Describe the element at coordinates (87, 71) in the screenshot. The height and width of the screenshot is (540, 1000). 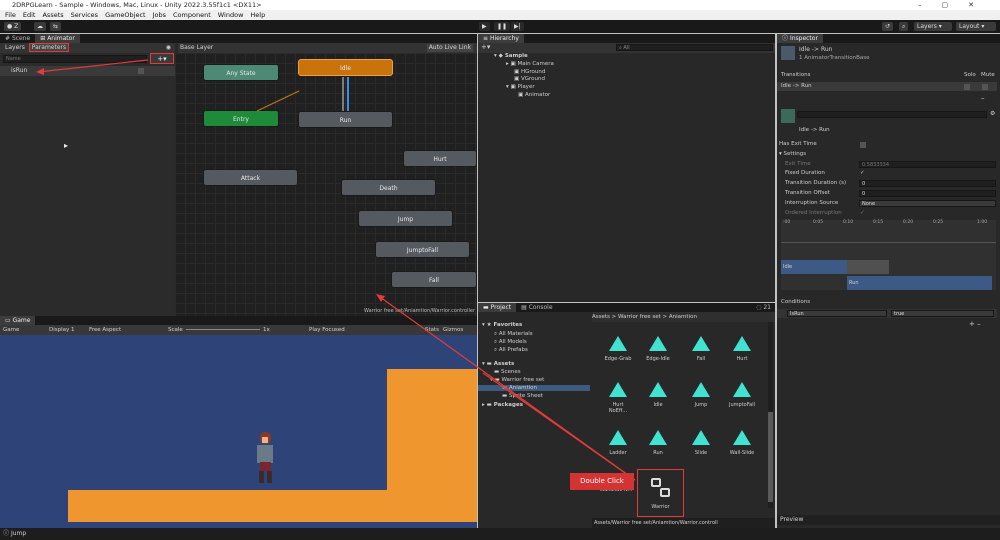
I see `parameter-row: isRun` at that location.